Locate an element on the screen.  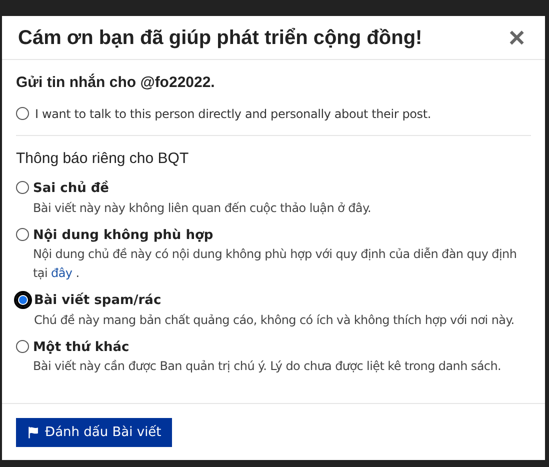
section-heading: Gửi tin nhắn cho @fo22022. is located at coordinates (116, 82).